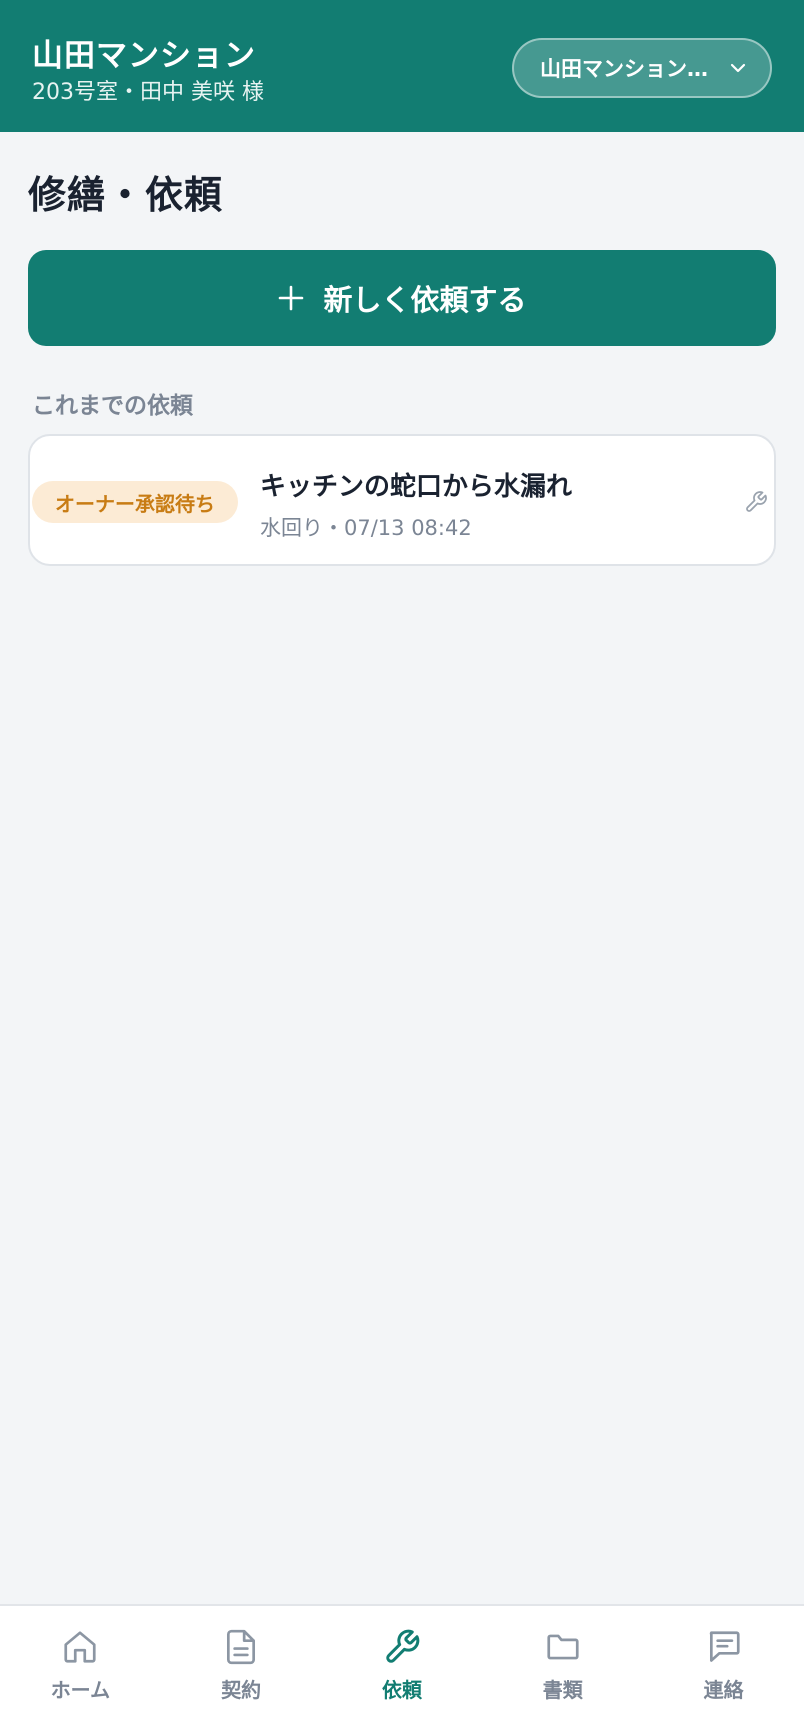  Describe the element at coordinates (241, 1647) in the screenshot. I see `document-icon` at that location.